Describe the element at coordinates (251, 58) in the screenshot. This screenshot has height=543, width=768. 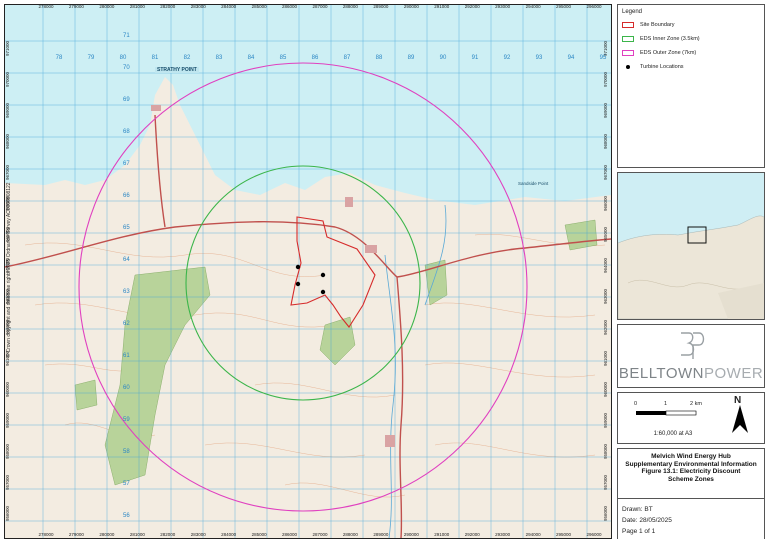
I see `grid-number: 84` at that location.